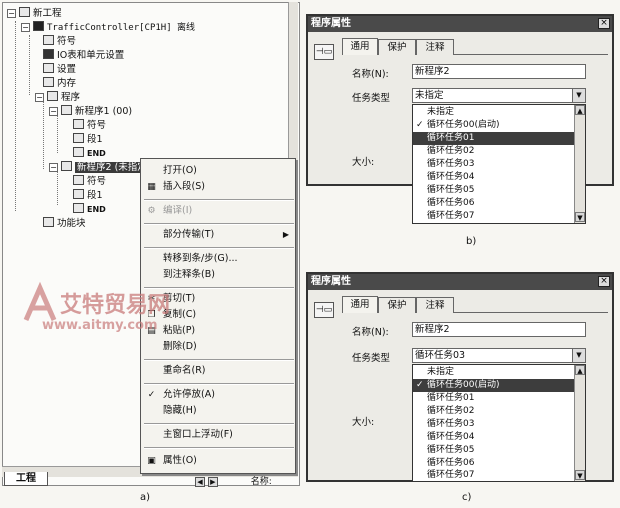 The height and width of the screenshot is (508, 620). What do you see at coordinates (83, 56) in the screenshot?
I see `tree-item-io-table: IO表和单元设置` at bounding box center [83, 56].